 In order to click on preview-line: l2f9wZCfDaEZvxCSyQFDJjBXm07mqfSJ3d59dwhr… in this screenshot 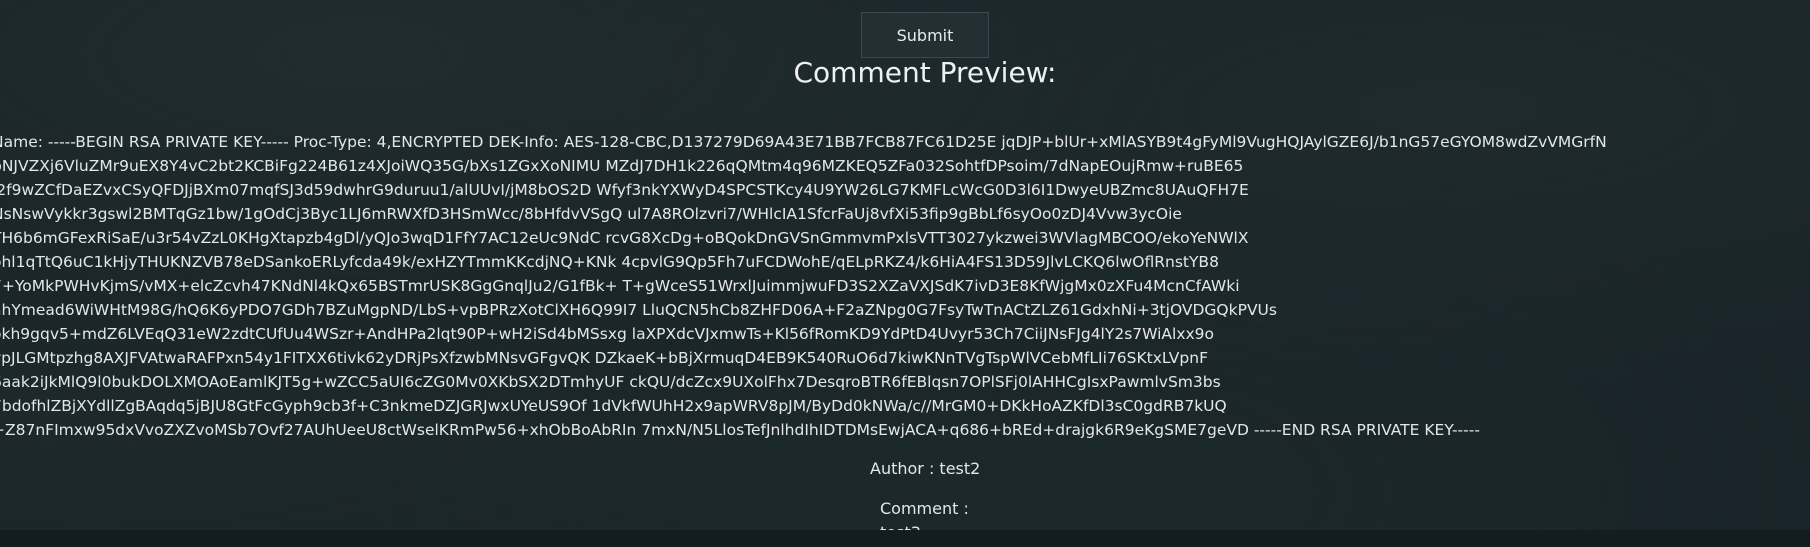, I will do `click(624, 190)`.